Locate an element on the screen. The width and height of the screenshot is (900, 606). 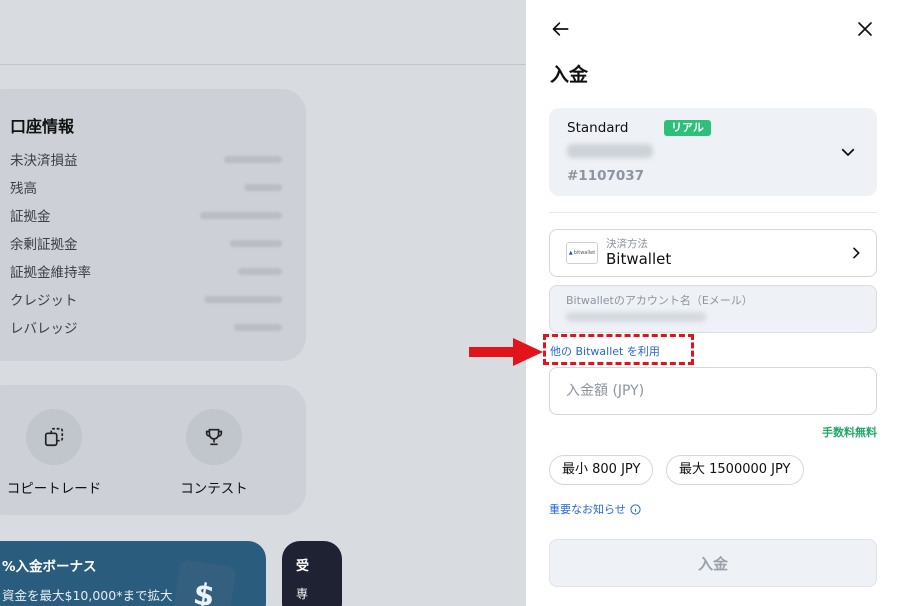
deposit-amount-input is located at coordinates (713, 391).